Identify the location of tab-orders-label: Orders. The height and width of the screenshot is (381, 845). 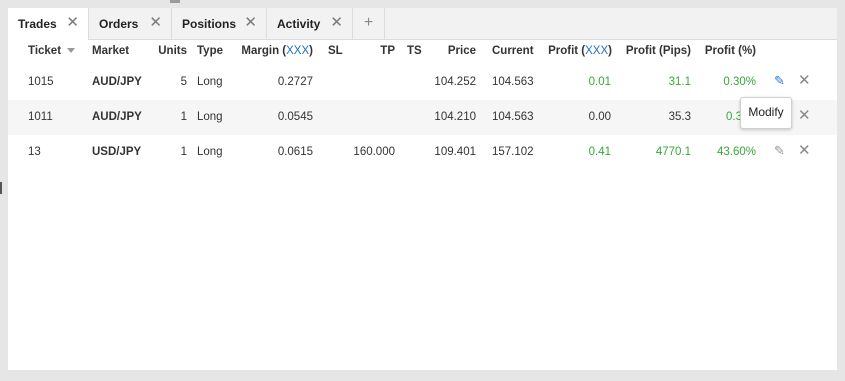
(119, 24).